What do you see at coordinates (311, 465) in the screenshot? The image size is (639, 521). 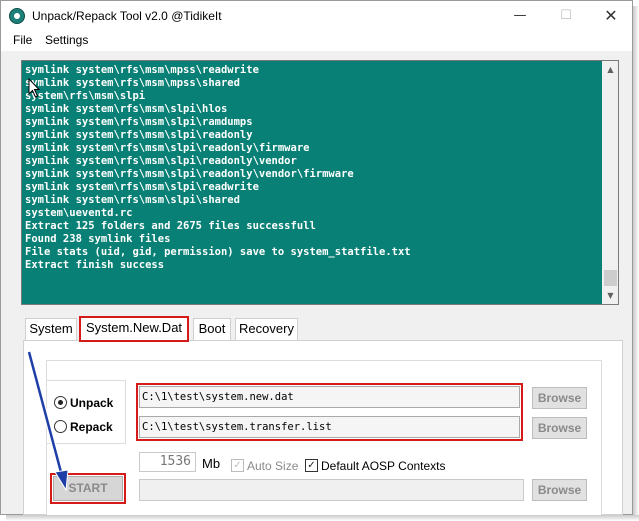 I see `aosp-contexts-checkbox: ✓` at bounding box center [311, 465].